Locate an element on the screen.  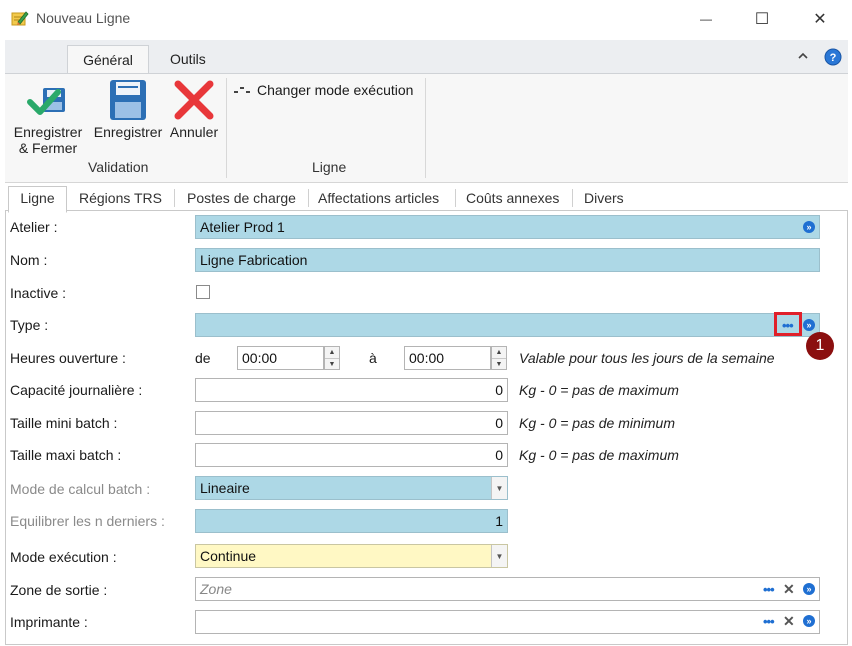
save-button: Enregistrer is located at coordinates (128, 109).